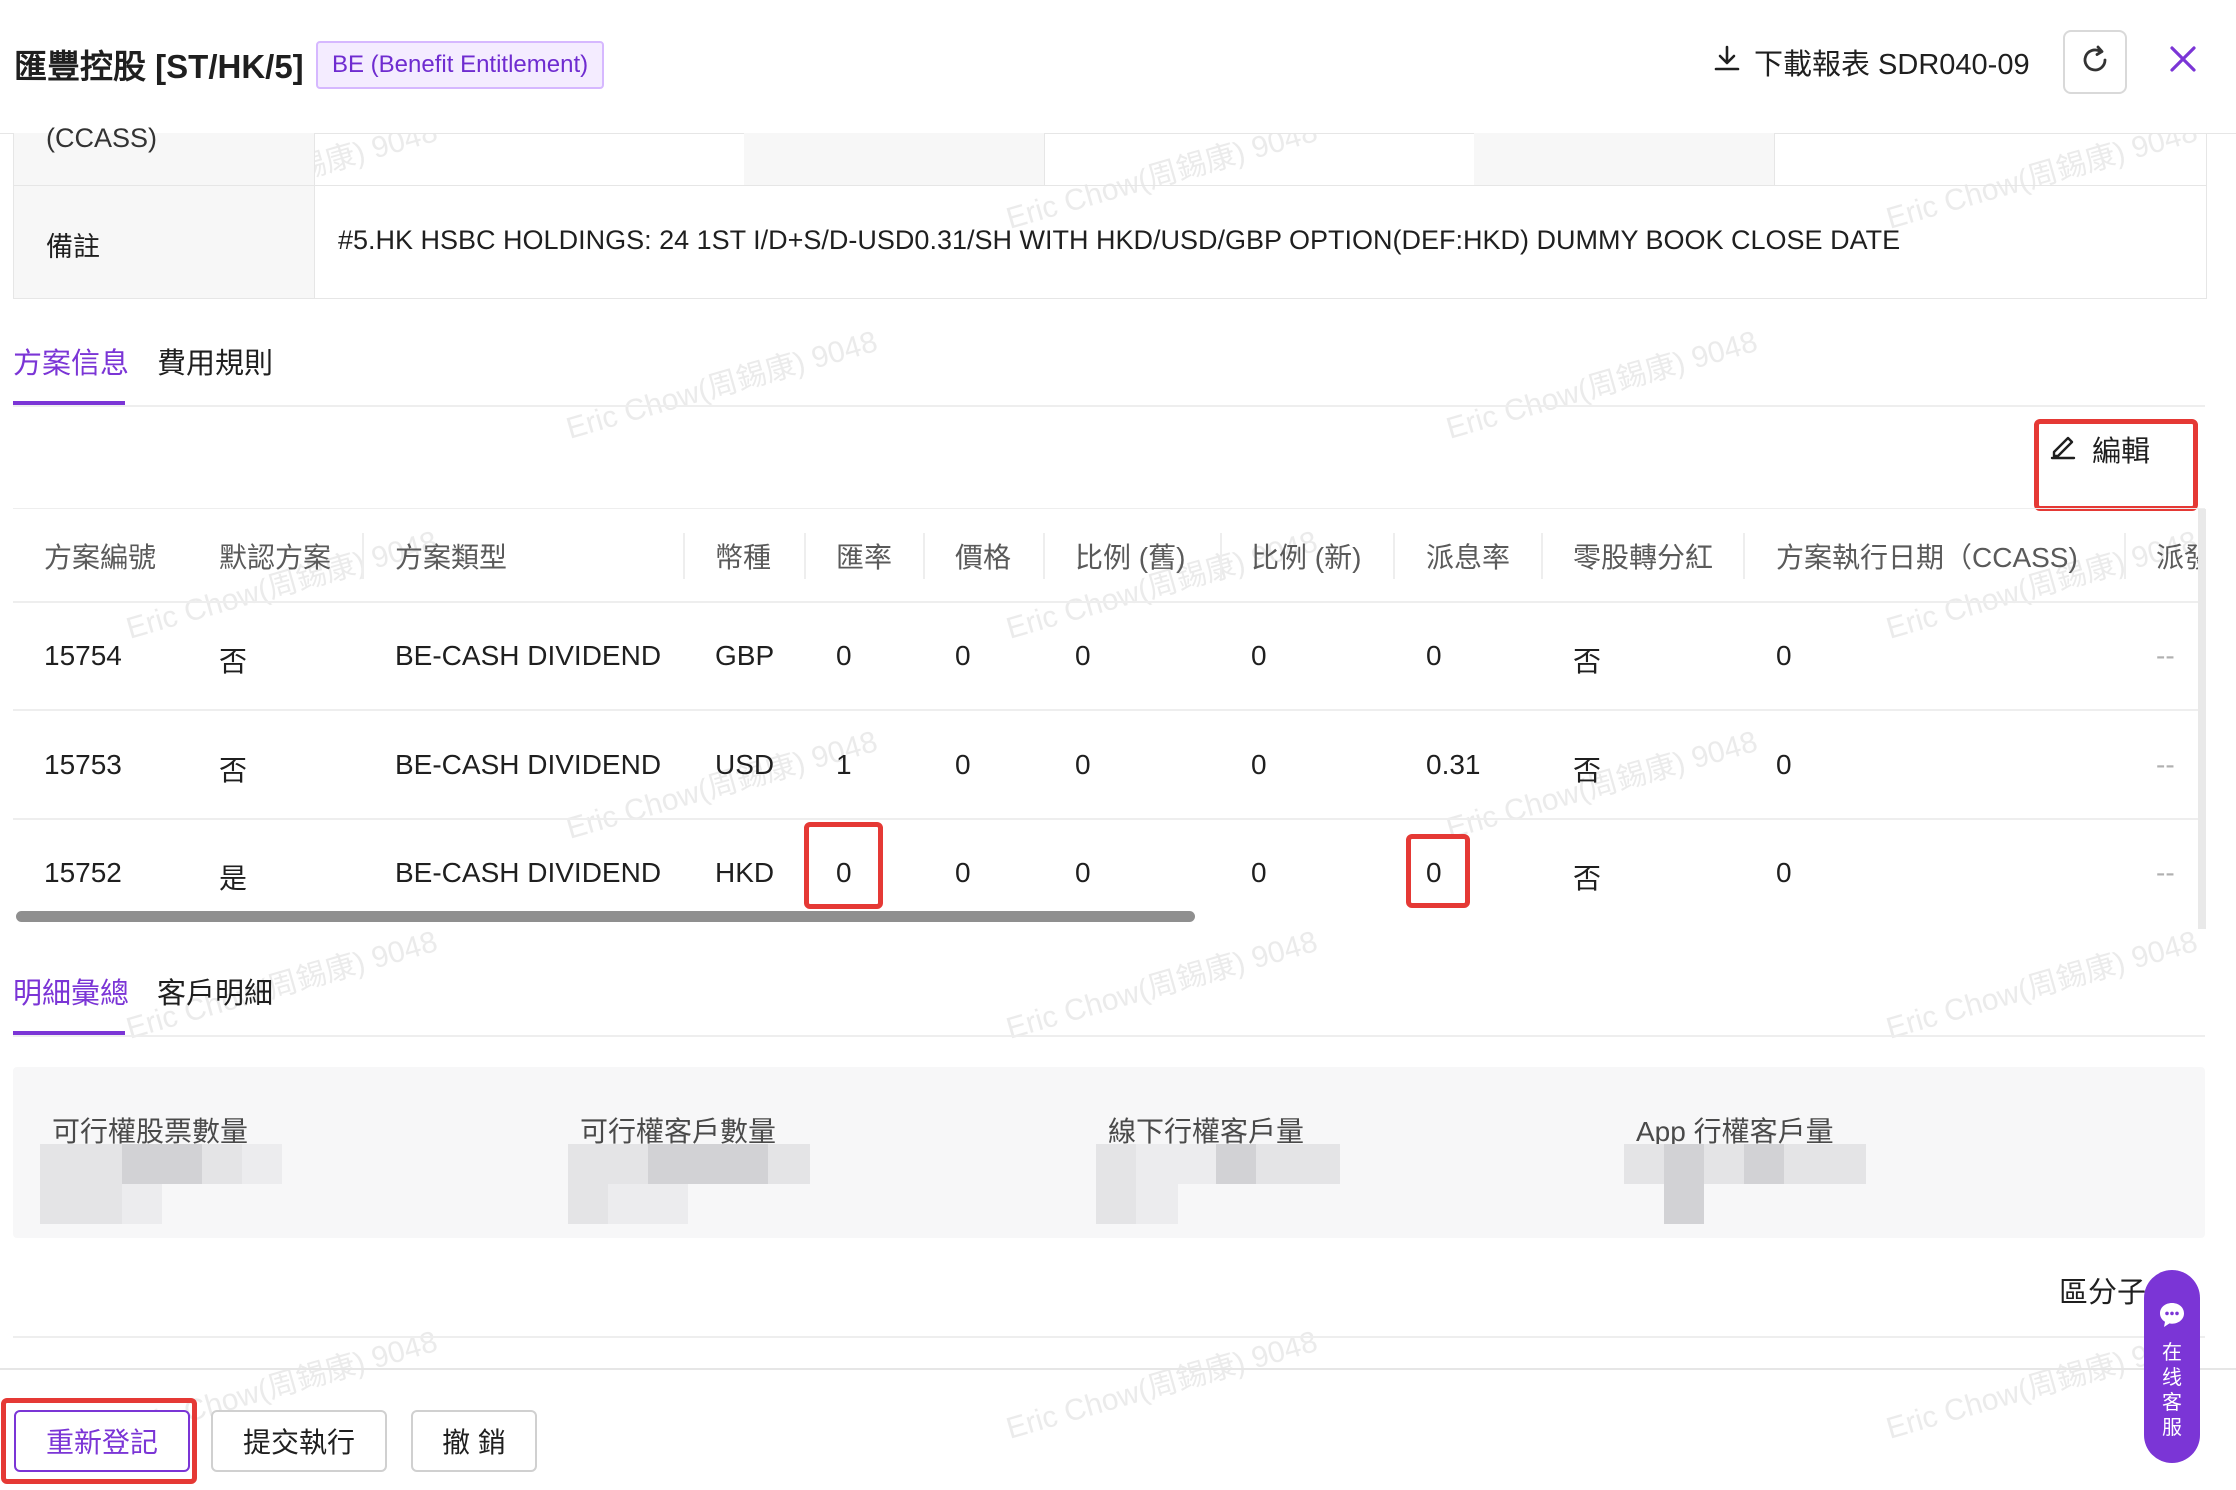  Describe the element at coordinates (275, 557) in the screenshot. I see `col-header-default: 默認方案` at that location.